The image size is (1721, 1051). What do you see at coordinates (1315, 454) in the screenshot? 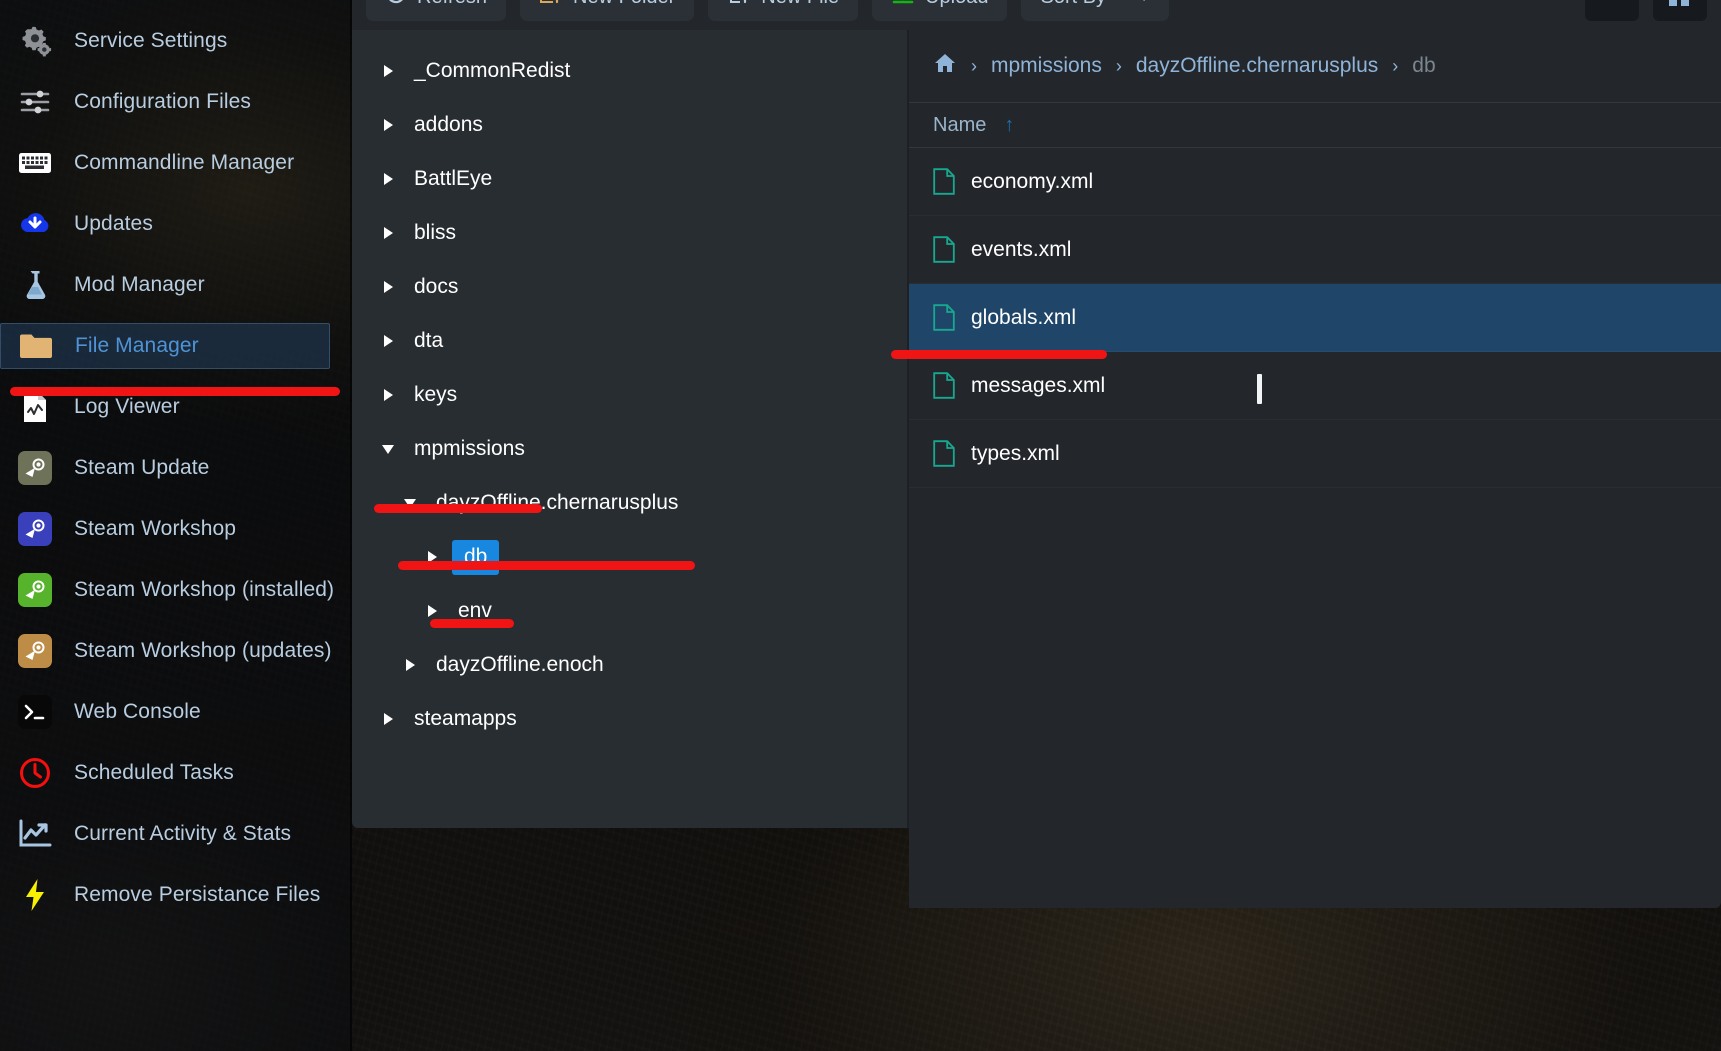
I see `file-row-types-xml: types.xml` at bounding box center [1315, 454].